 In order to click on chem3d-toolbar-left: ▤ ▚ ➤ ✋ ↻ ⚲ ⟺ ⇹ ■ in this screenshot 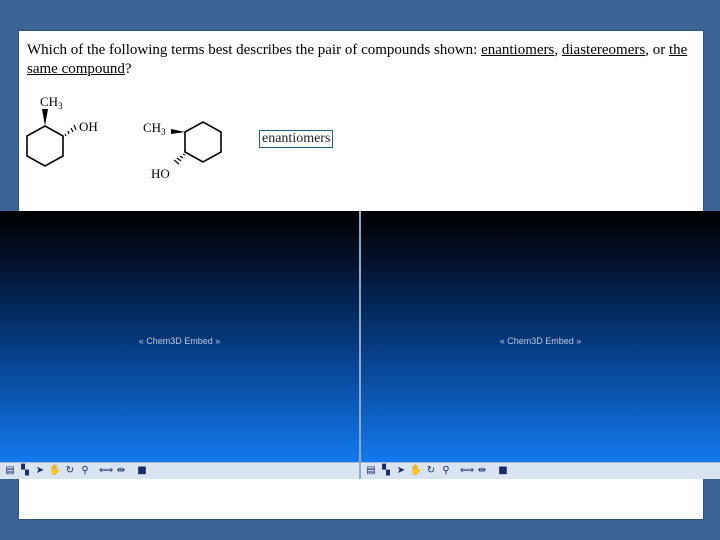, I will do `click(179, 470)`.